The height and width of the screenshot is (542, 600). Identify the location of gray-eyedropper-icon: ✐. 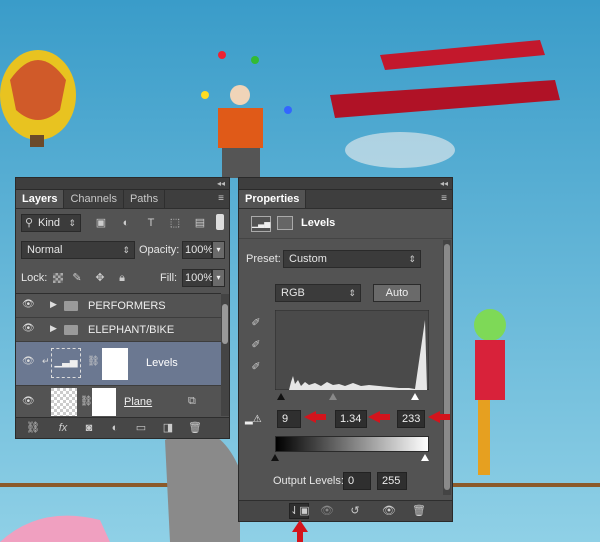
(256, 345).